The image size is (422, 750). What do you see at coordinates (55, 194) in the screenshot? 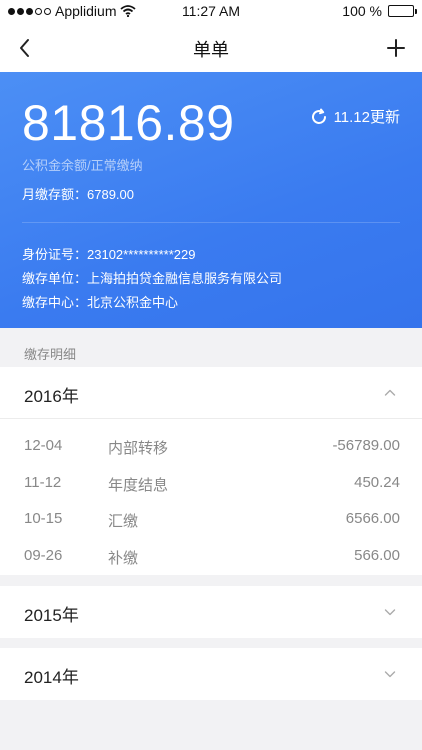
I see `monthly-label: 月缴存额：` at bounding box center [55, 194].